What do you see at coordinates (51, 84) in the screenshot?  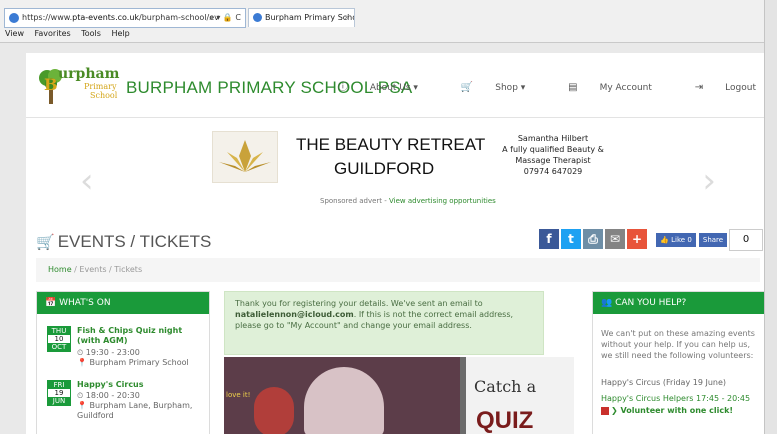 I see `svg-text: B` at bounding box center [51, 84].